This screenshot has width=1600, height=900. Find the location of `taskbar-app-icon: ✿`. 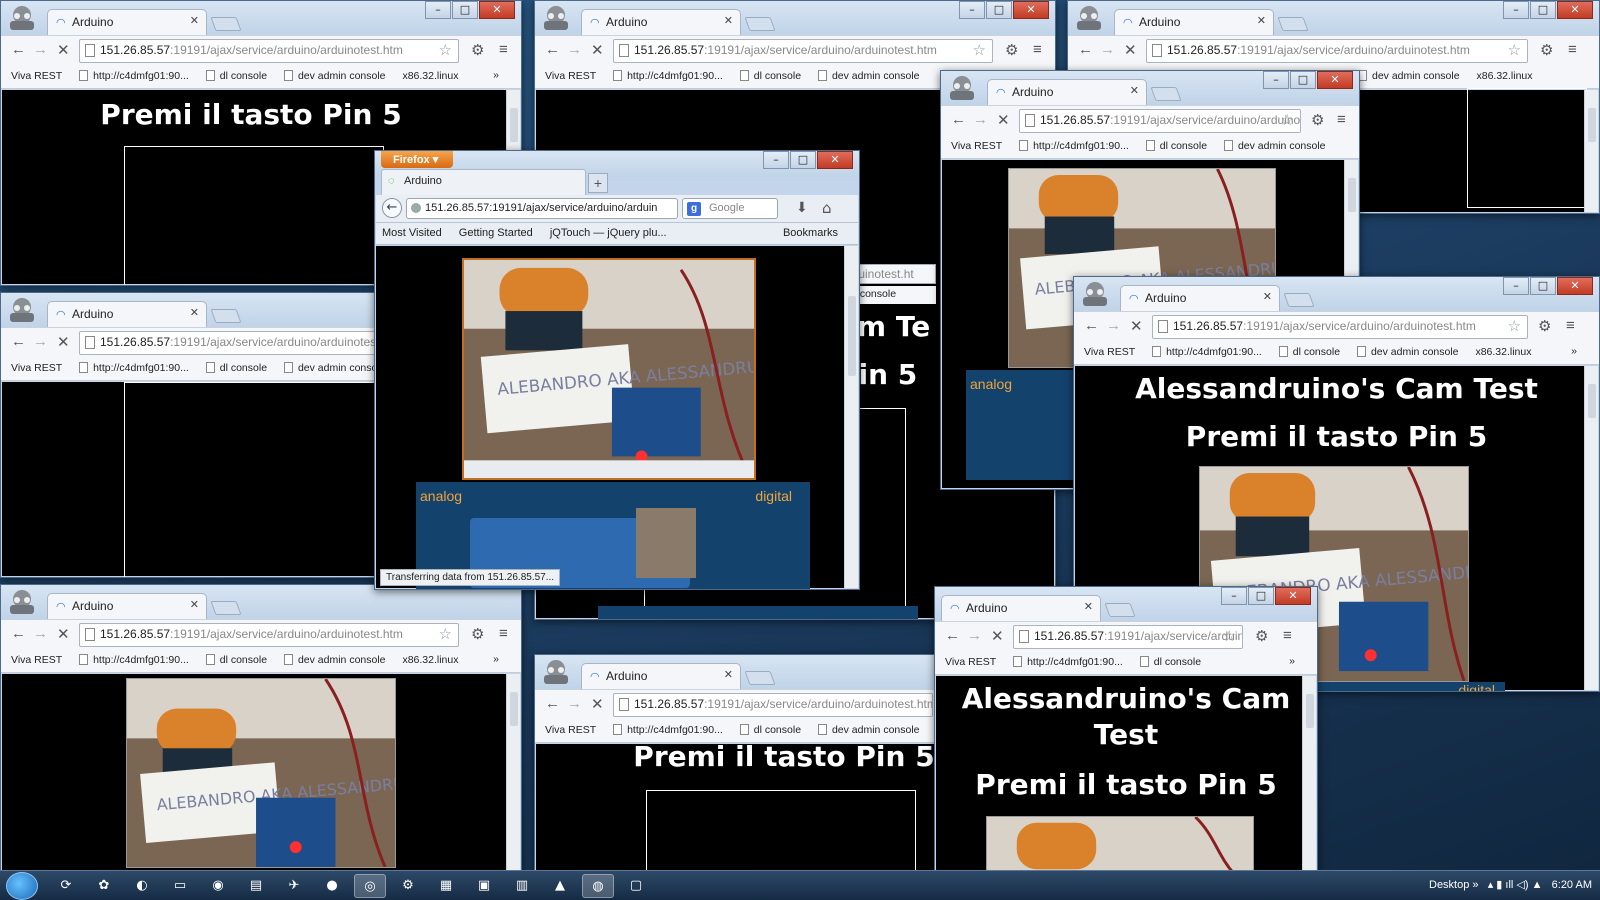

taskbar-app-icon: ✿ is located at coordinates (104, 886).